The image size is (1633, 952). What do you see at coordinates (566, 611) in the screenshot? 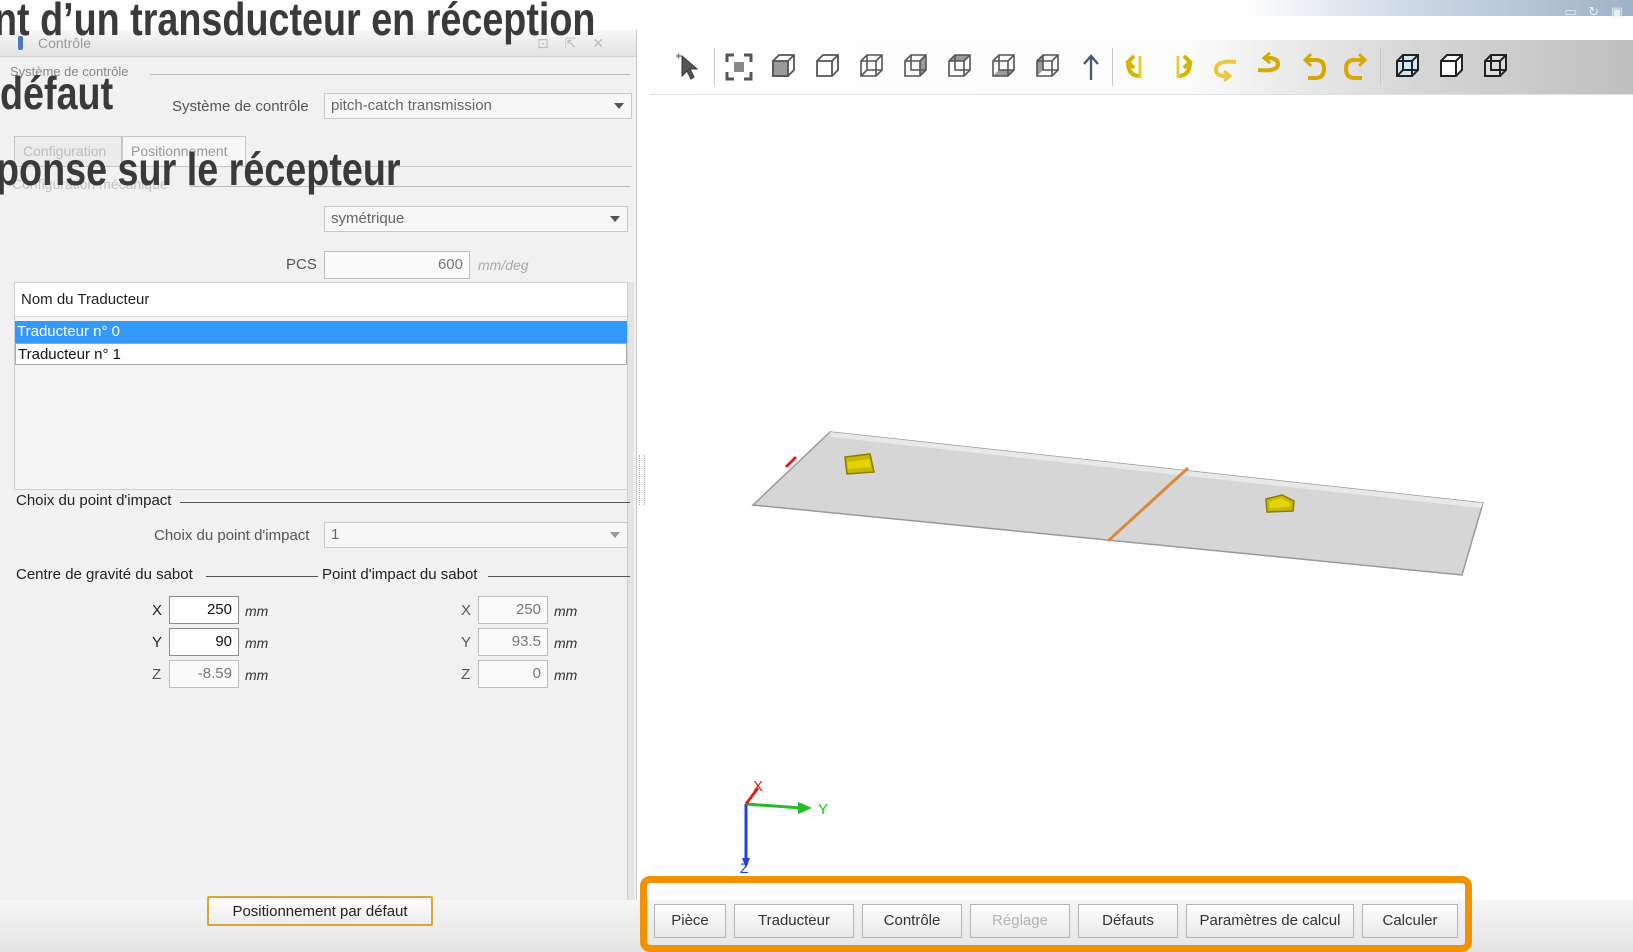
I see `ip-x-unit: mm` at bounding box center [566, 611].